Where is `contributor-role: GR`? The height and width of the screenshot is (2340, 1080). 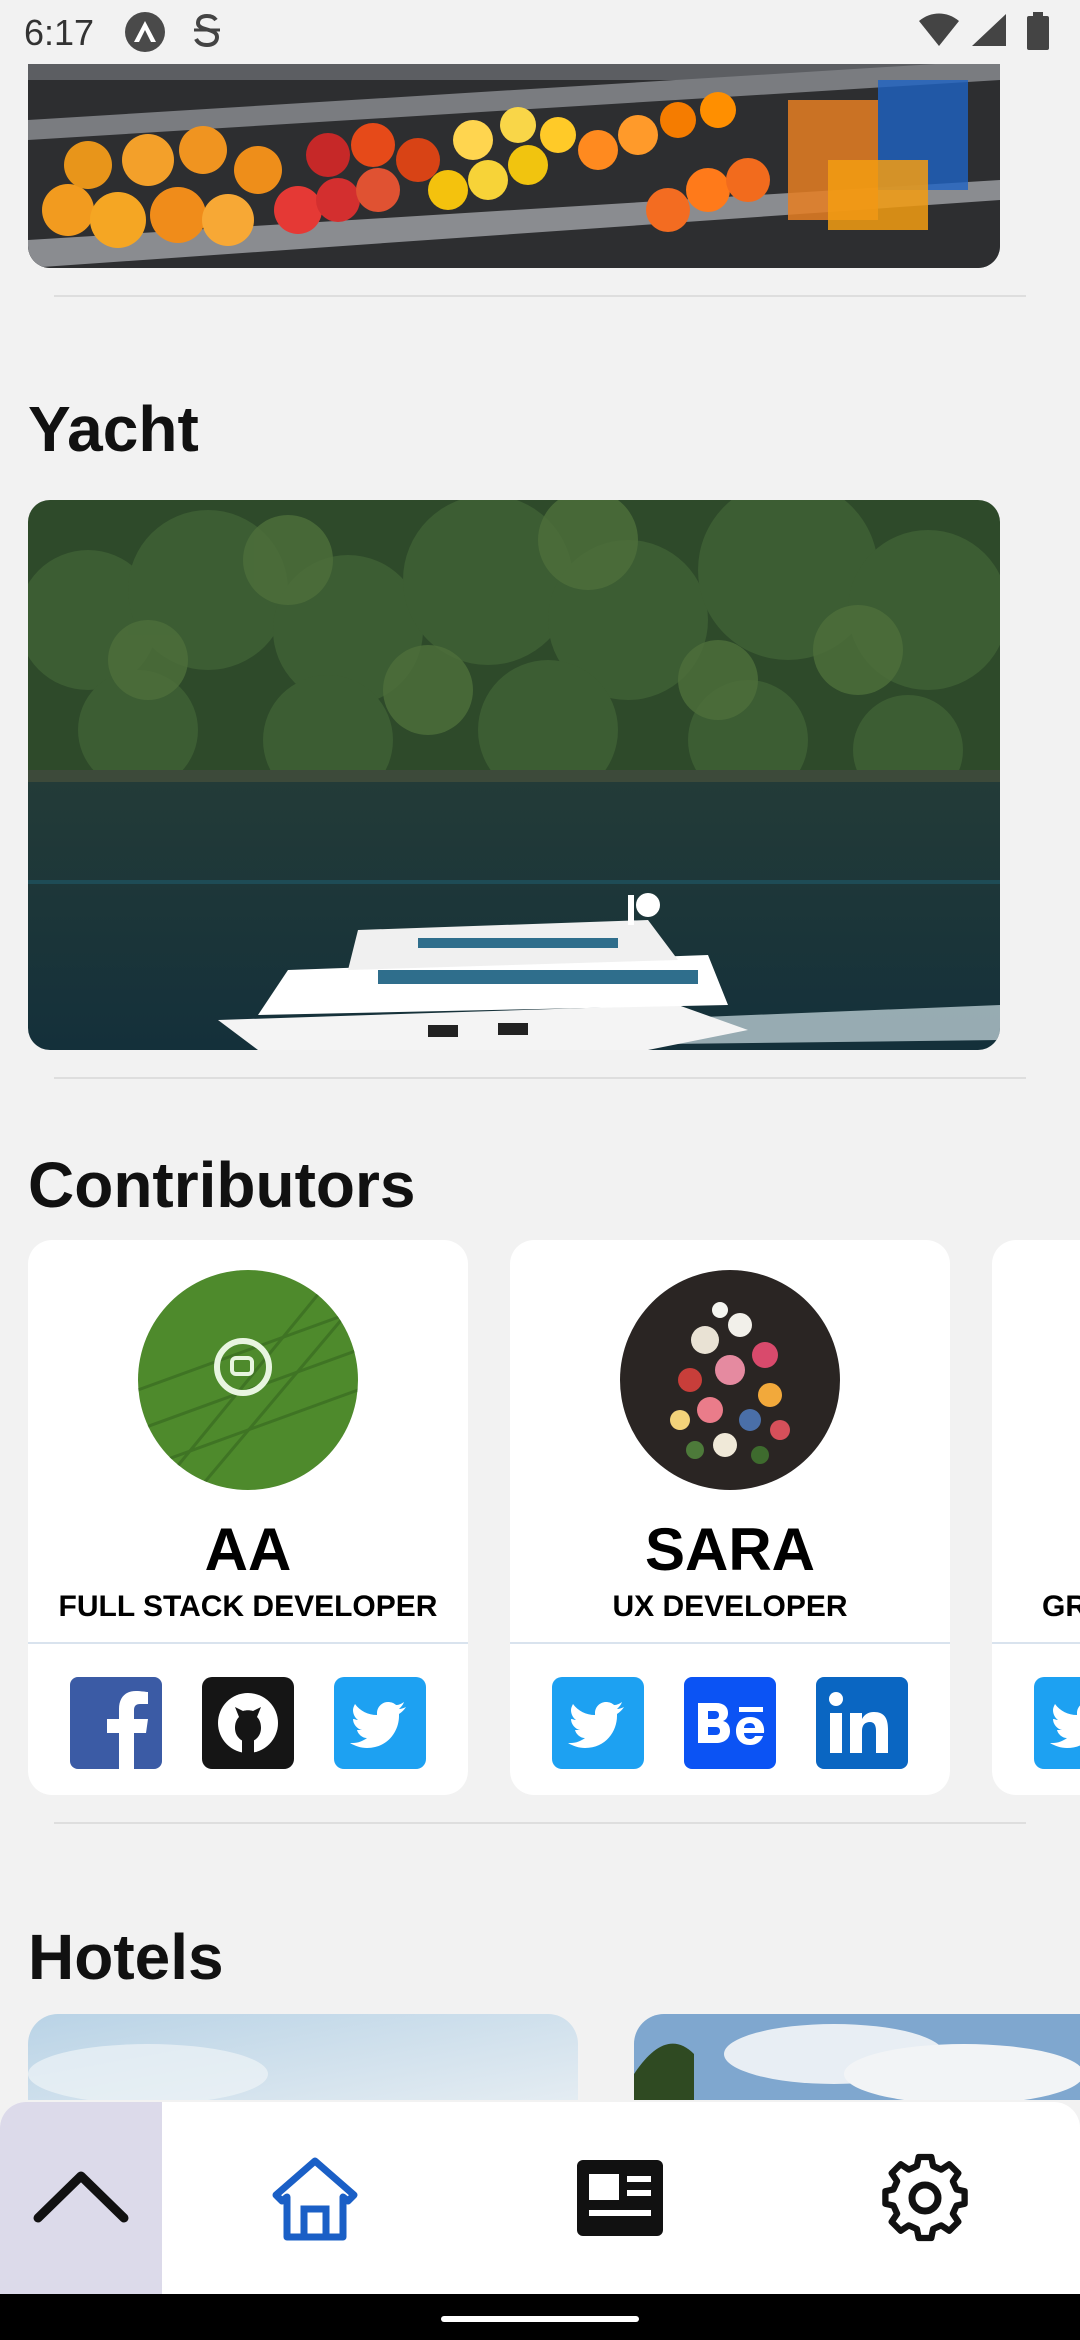
contributor-role: GR is located at coordinates (1061, 1606).